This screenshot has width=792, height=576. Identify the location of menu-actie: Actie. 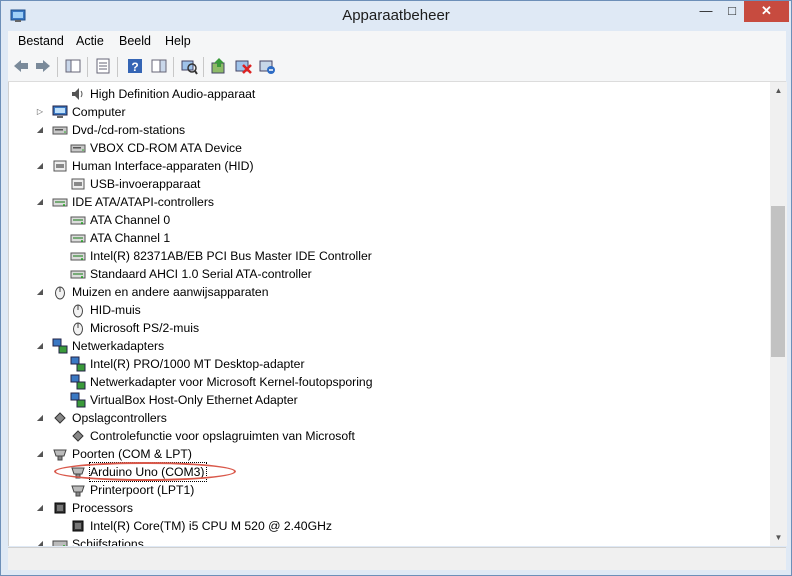
(90, 41).